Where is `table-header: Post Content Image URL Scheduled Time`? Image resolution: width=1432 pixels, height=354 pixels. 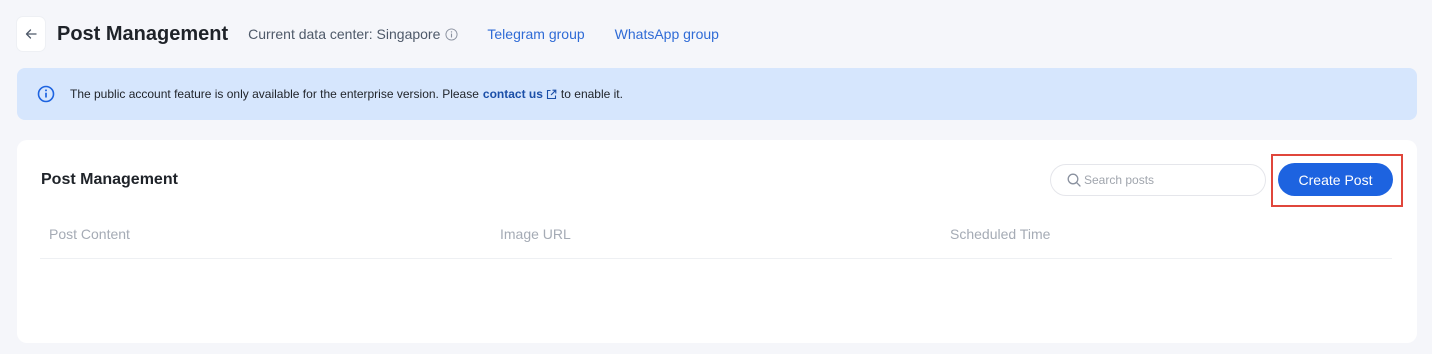 table-header: Post Content Image URL Scheduled Time is located at coordinates (716, 237).